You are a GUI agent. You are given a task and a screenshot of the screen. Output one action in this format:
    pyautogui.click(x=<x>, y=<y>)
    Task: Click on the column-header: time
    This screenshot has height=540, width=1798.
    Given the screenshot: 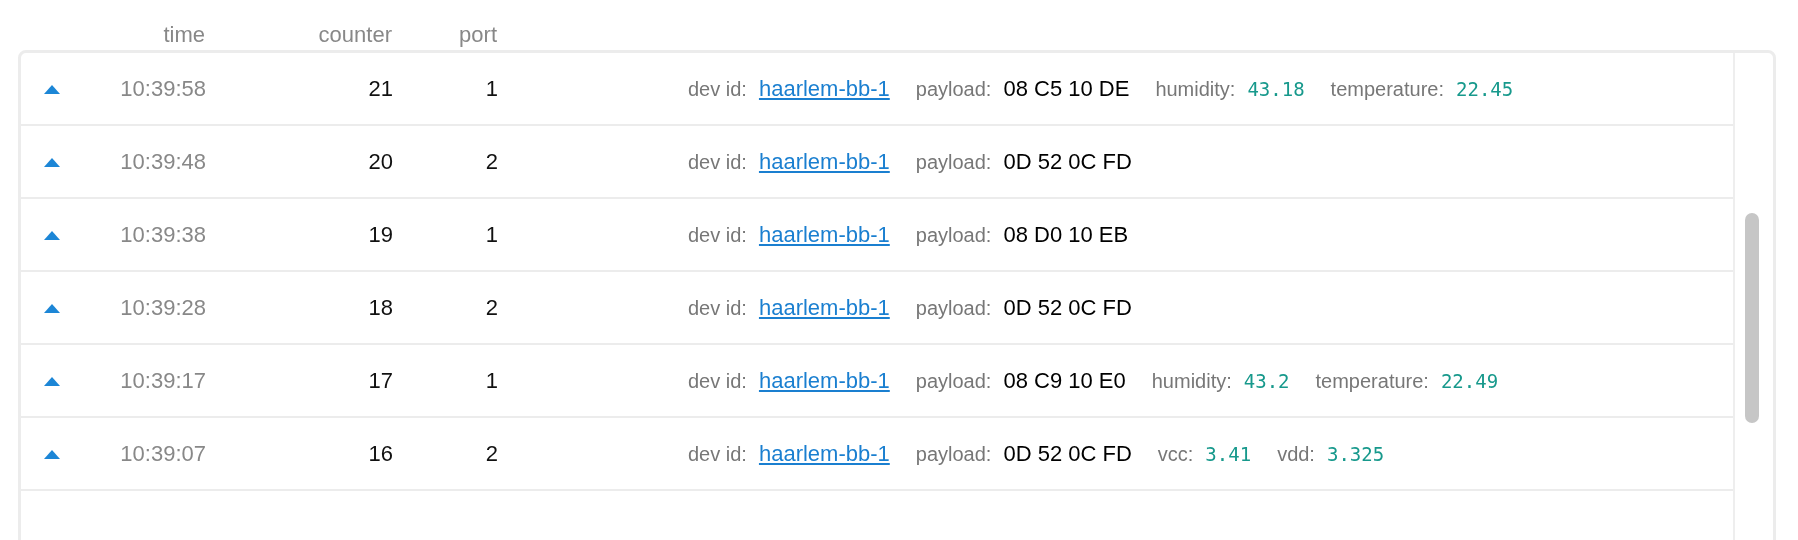 What is the action you would take?
    pyautogui.click(x=183, y=35)
    